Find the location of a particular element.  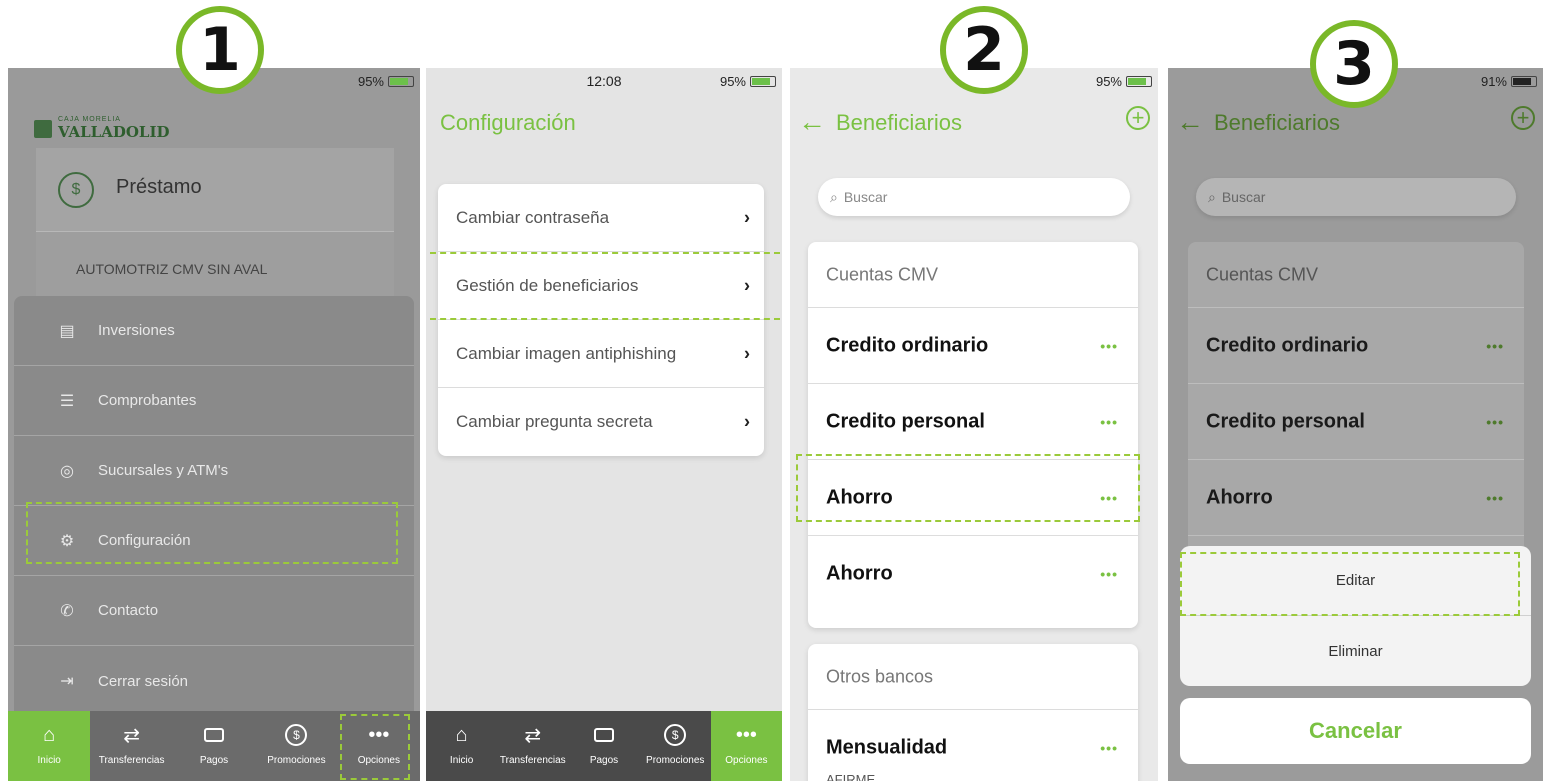

settings-item-cambiar-imagen: Cambiar imagen antiphishing › is located at coordinates (601, 354).